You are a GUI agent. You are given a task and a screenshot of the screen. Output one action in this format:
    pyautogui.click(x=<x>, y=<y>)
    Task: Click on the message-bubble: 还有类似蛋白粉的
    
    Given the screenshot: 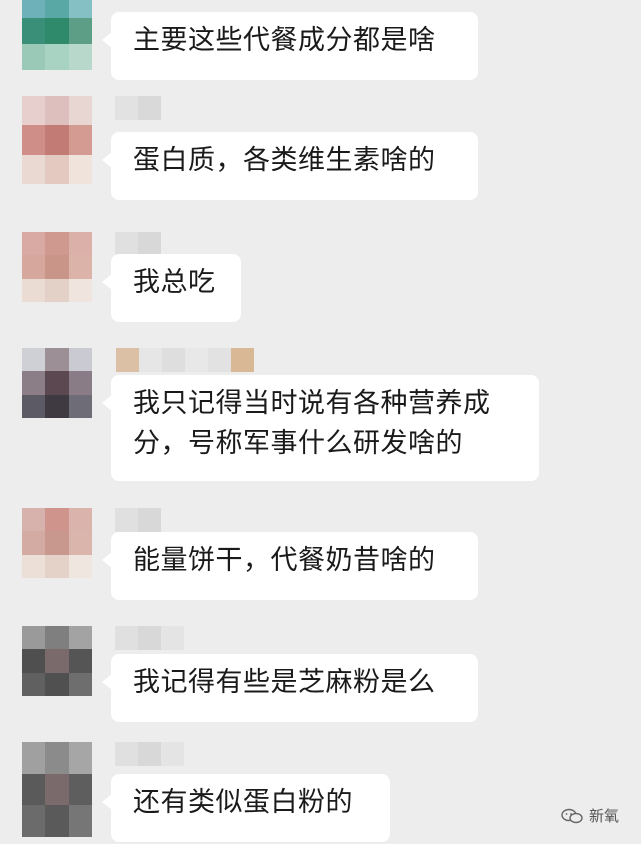 What is the action you would take?
    pyautogui.click(x=246, y=808)
    